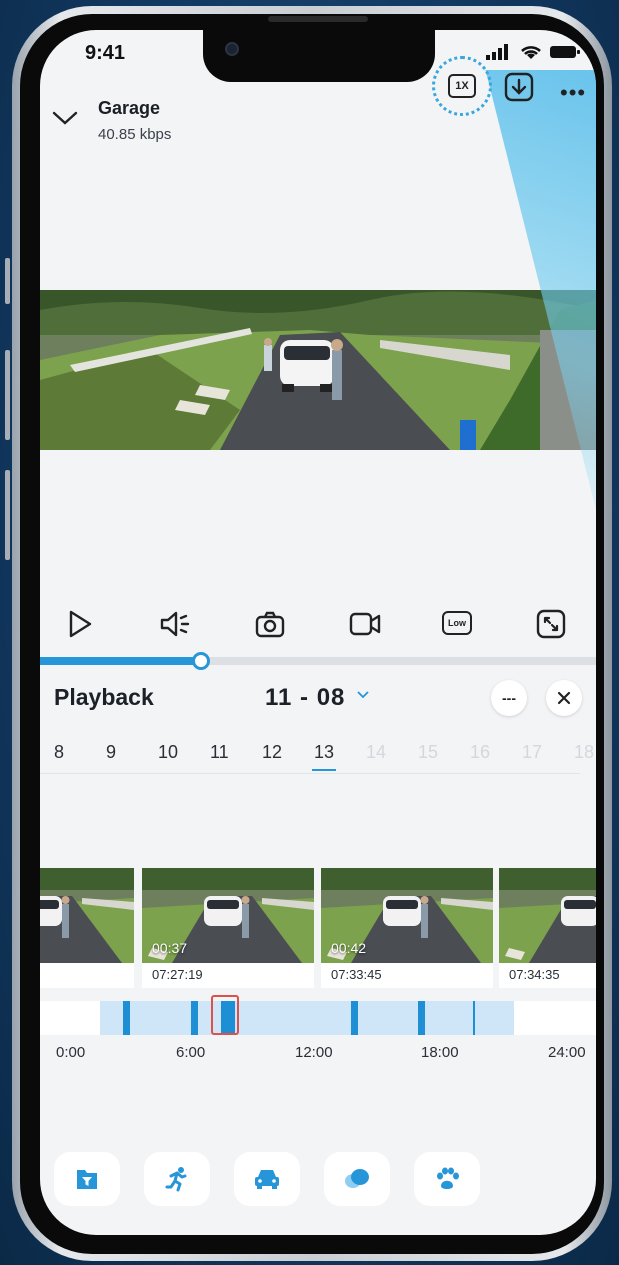 The image size is (619, 1265). What do you see at coordinates (201, 661) in the screenshot?
I see `progress-knob` at bounding box center [201, 661].